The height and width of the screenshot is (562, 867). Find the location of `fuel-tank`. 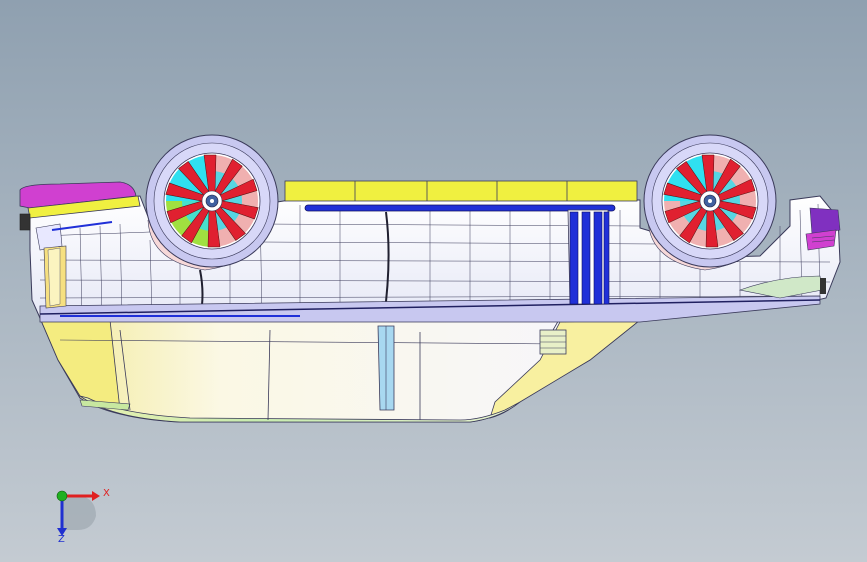

fuel-tank is located at coordinates (588, 257).